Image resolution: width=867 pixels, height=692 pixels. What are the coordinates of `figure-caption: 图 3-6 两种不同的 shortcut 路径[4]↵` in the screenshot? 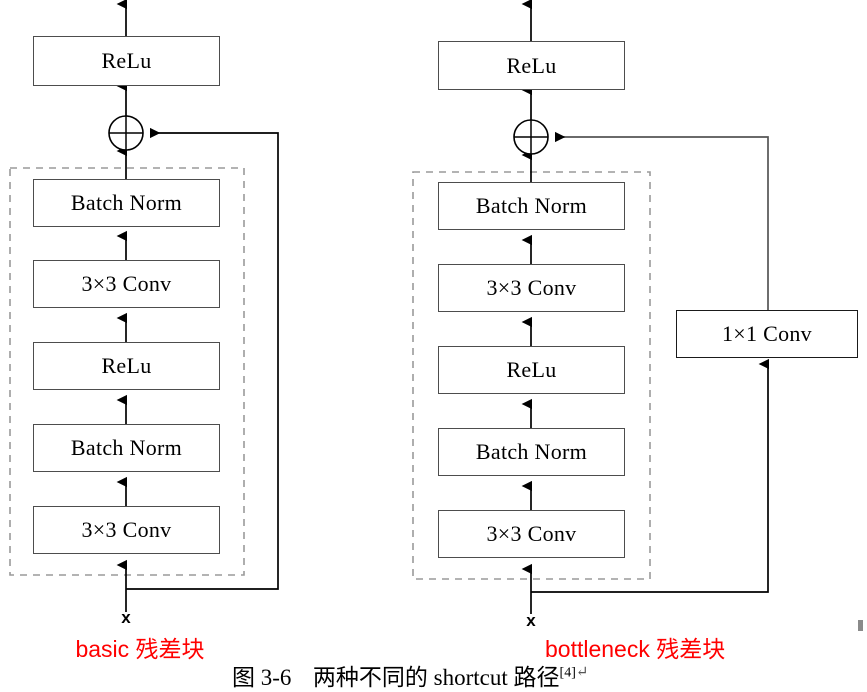 It's located at (410, 675).